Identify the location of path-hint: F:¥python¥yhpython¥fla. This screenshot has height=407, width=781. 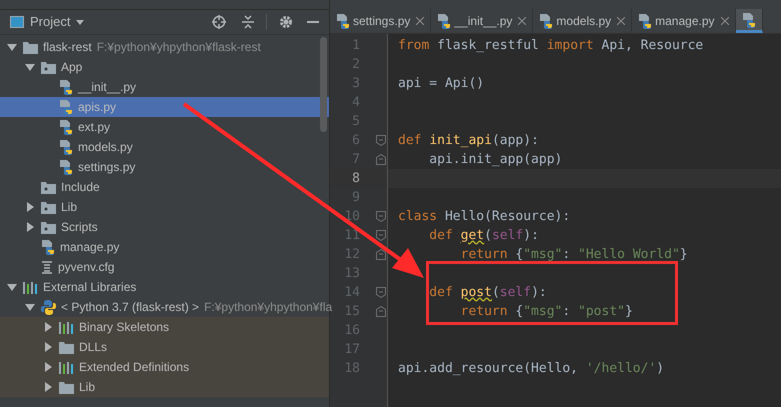
(268, 307).